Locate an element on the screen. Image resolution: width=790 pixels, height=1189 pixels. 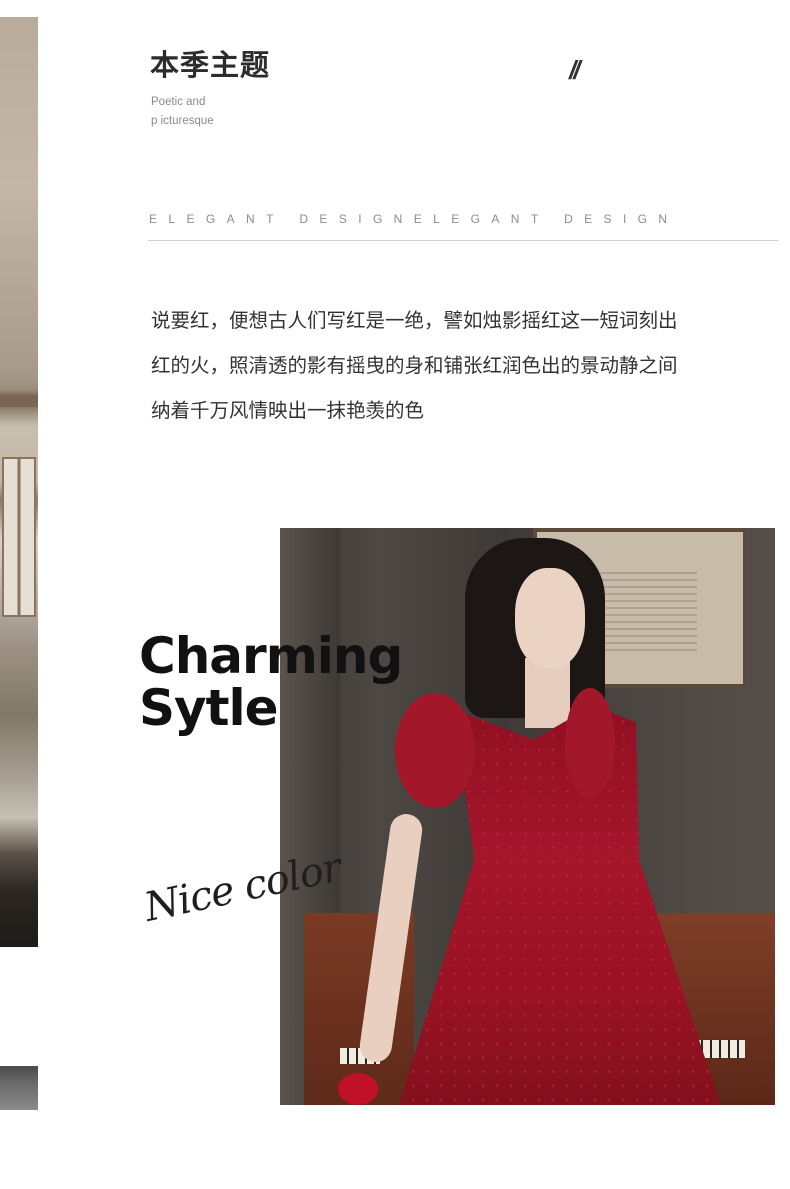
divider-line is located at coordinates (463, 240).